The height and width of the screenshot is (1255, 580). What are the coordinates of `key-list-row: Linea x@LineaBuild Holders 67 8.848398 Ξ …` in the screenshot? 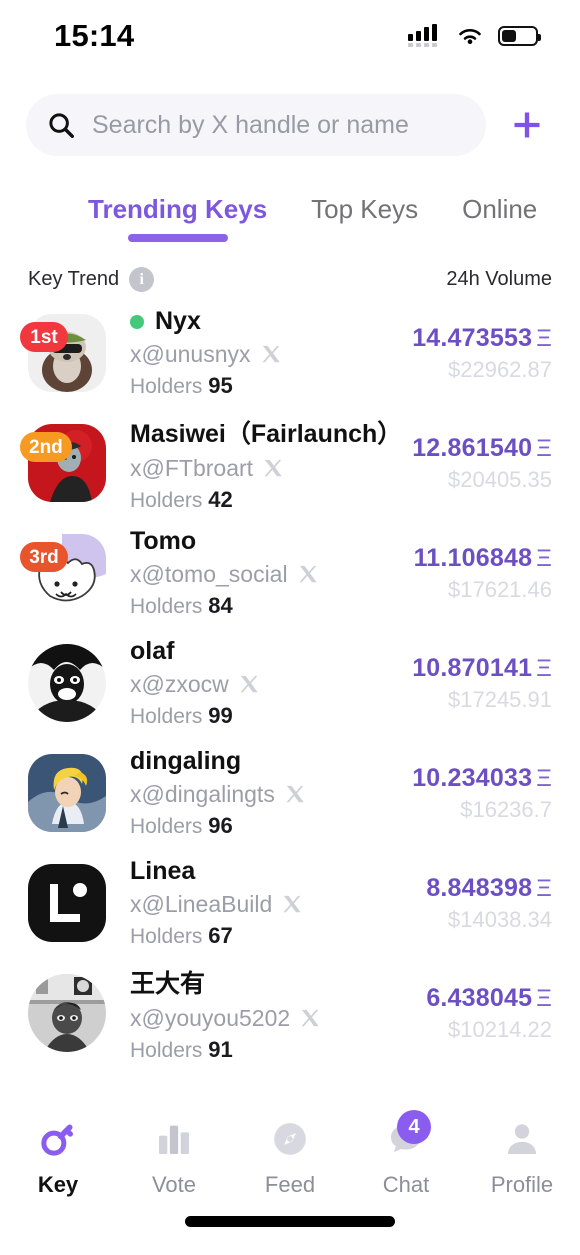 It's located at (290, 903).